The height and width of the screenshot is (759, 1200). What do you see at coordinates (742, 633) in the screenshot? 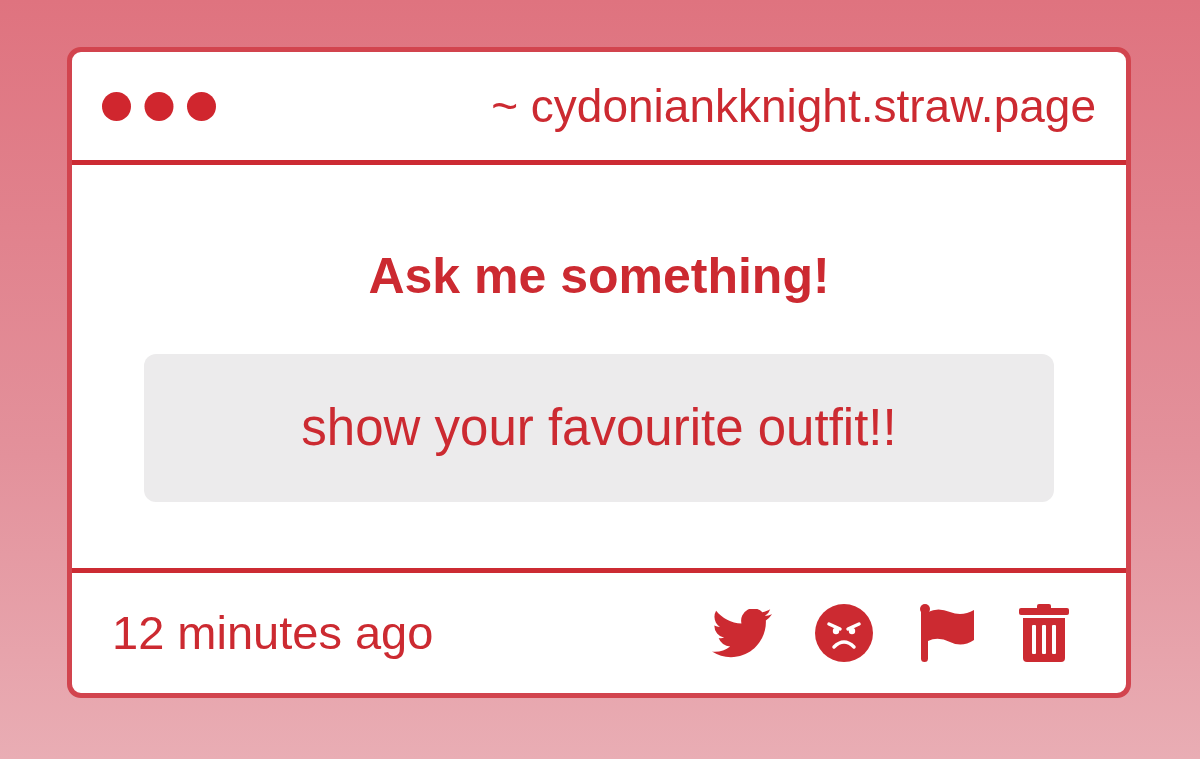
I see `bird-icon` at bounding box center [742, 633].